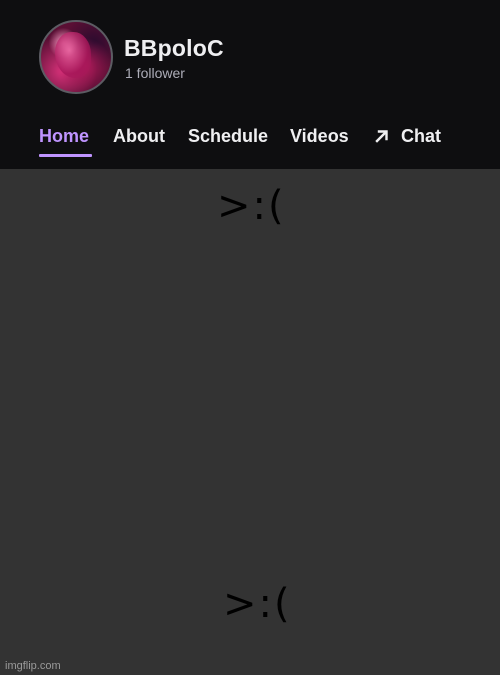 This screenshot has width=500, height=675. Describe the element at coordinates (319, 136) in the screenshot. I see `tab-videos: Videos` at that location.